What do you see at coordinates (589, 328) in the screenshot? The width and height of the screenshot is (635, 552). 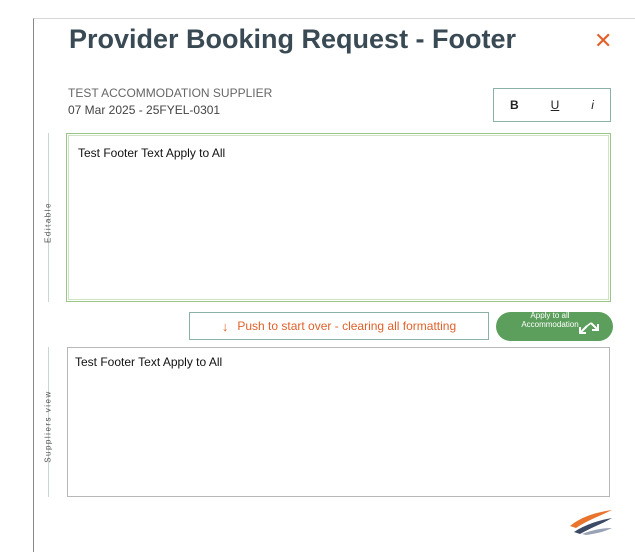 I see `expand-arrows-icon` at bounding box center [589, 328].